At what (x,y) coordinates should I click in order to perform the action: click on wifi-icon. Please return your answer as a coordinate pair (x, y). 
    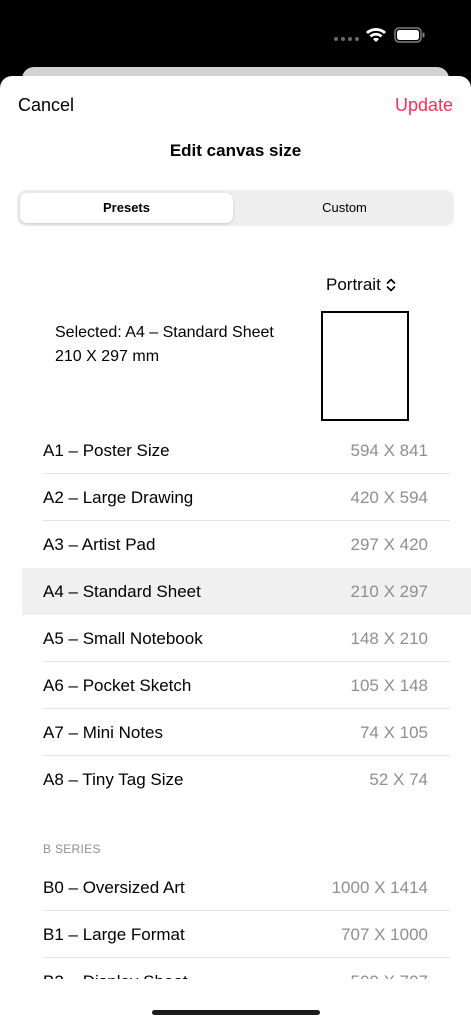
    Looking at the image, I should click on (376, 35).